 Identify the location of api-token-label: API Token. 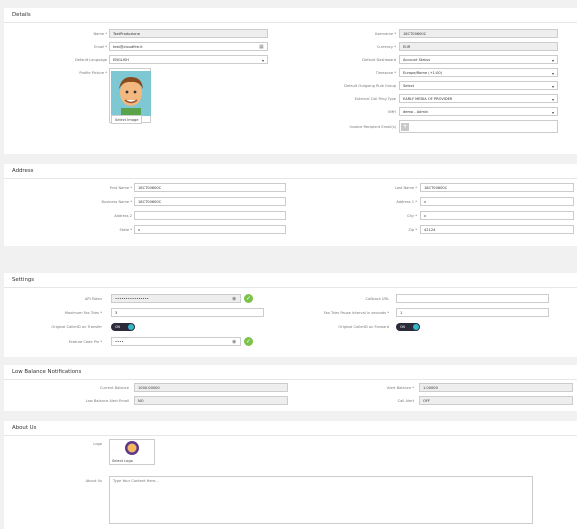
(93, 299).